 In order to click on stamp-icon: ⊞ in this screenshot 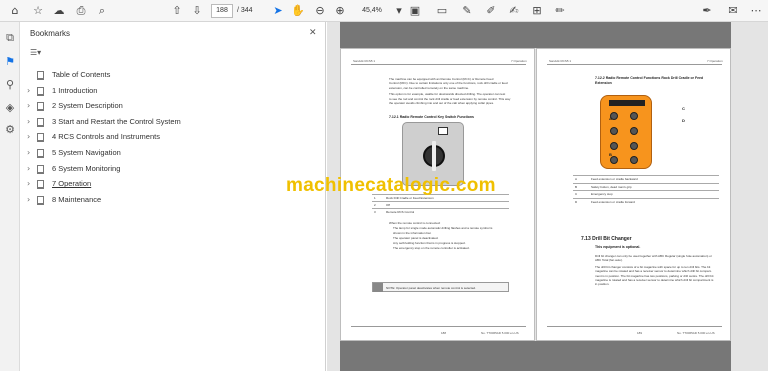, I will do `click(537, 11)`.